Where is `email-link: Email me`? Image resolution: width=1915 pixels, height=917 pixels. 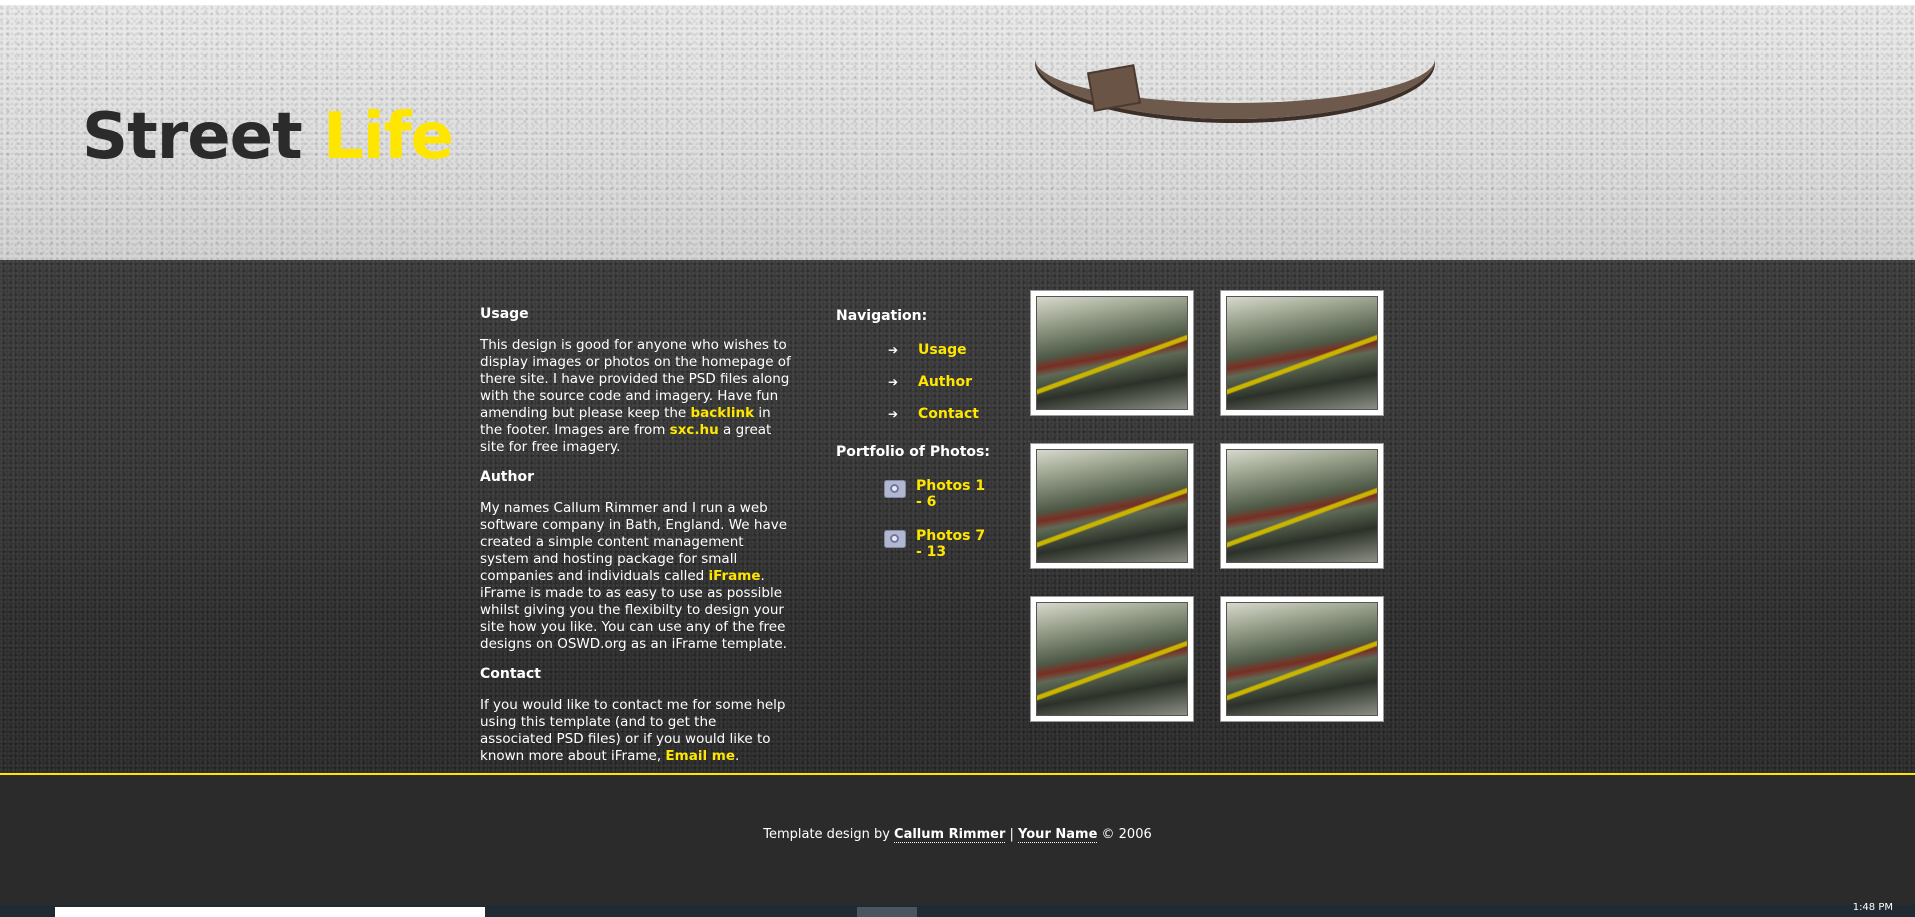 email-link: Email me is located at coordinates (700, 756).